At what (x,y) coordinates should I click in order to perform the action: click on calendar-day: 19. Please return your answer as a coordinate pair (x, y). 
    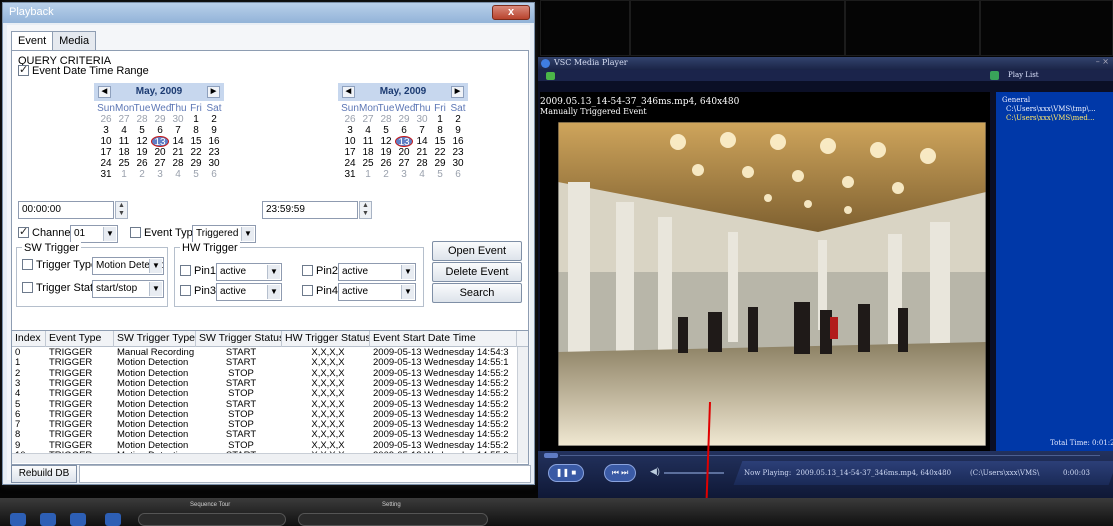
    Looking at the image, I should click on (142, 152).